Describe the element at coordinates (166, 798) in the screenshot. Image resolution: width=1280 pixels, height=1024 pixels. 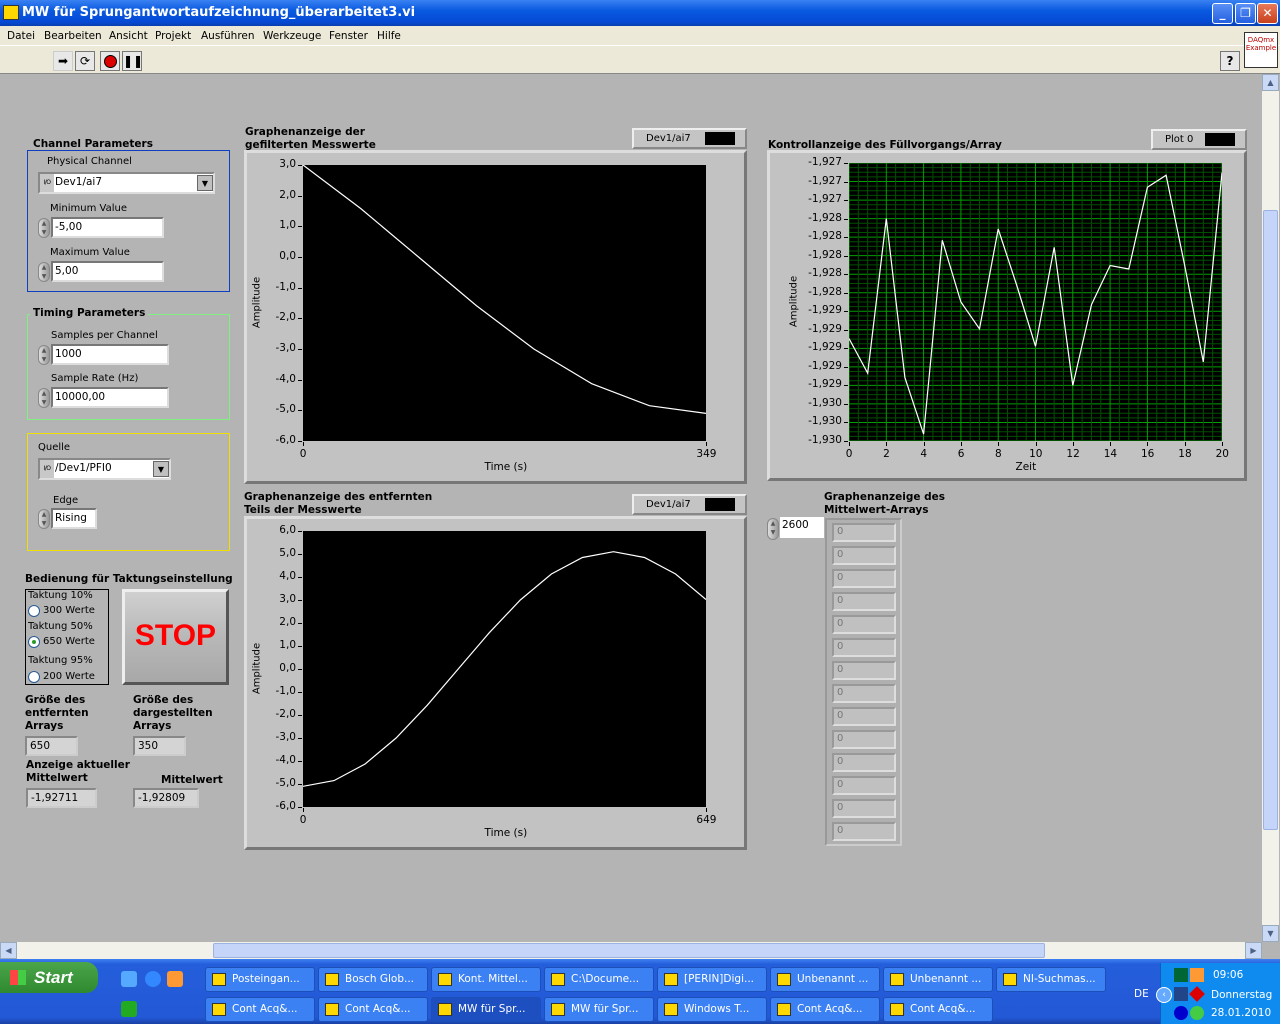
I see `mean-indicator: -1,92809` at that location.